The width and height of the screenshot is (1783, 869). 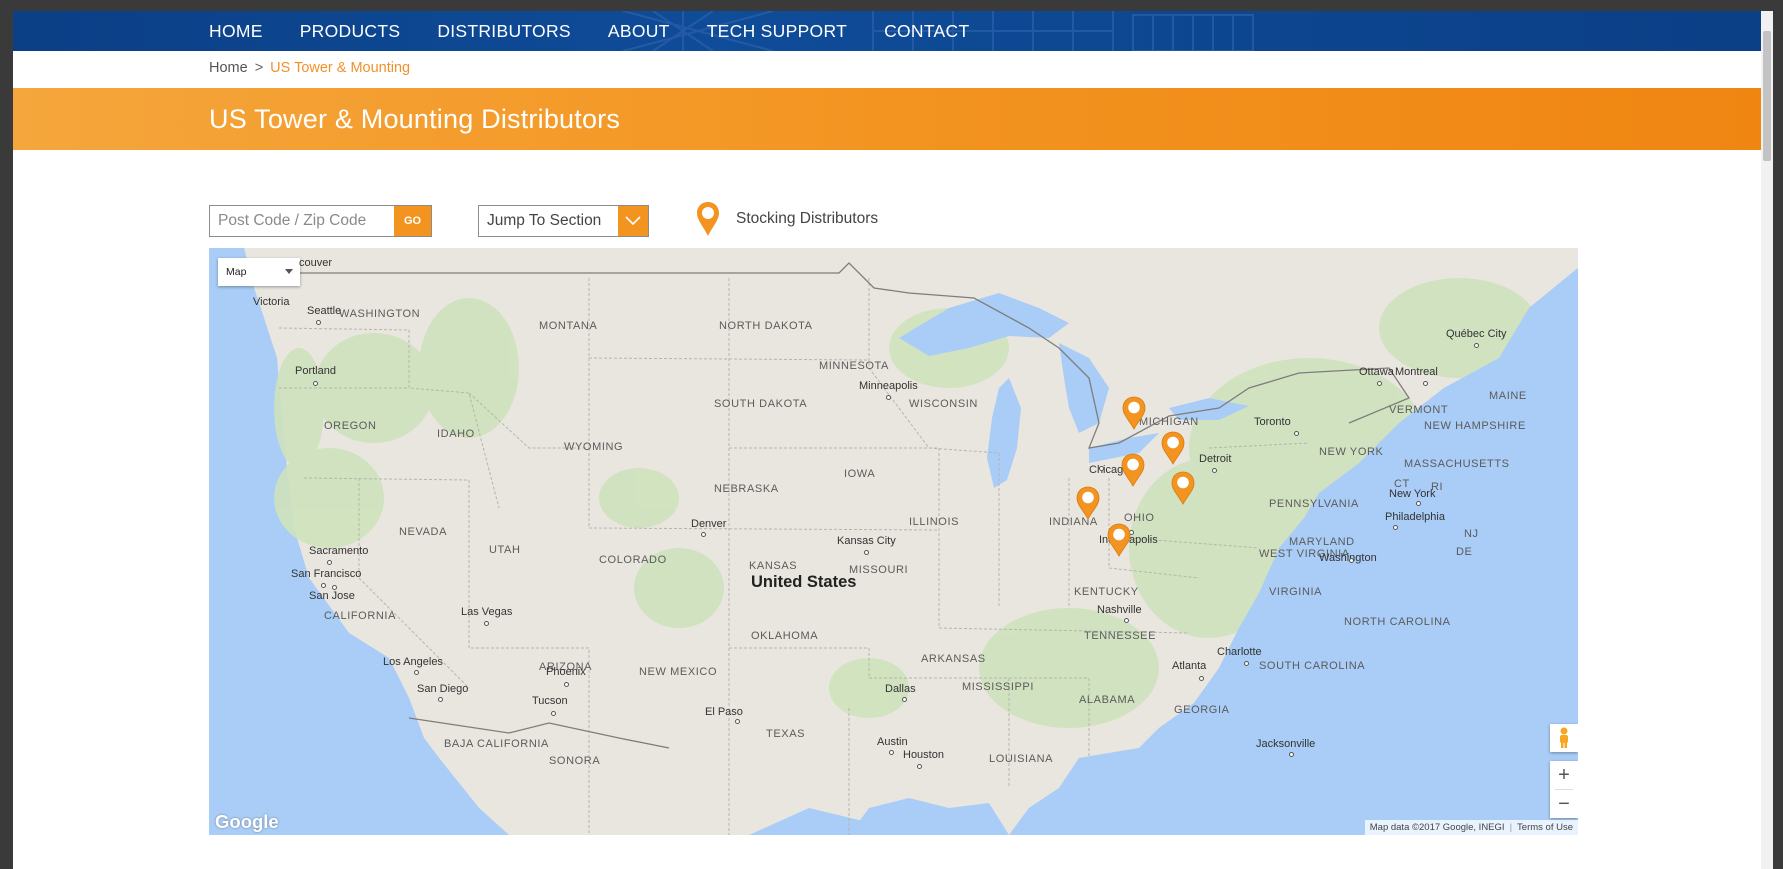 I want to click on nav-products: PRODUCTS, so click(x=350, y=31).